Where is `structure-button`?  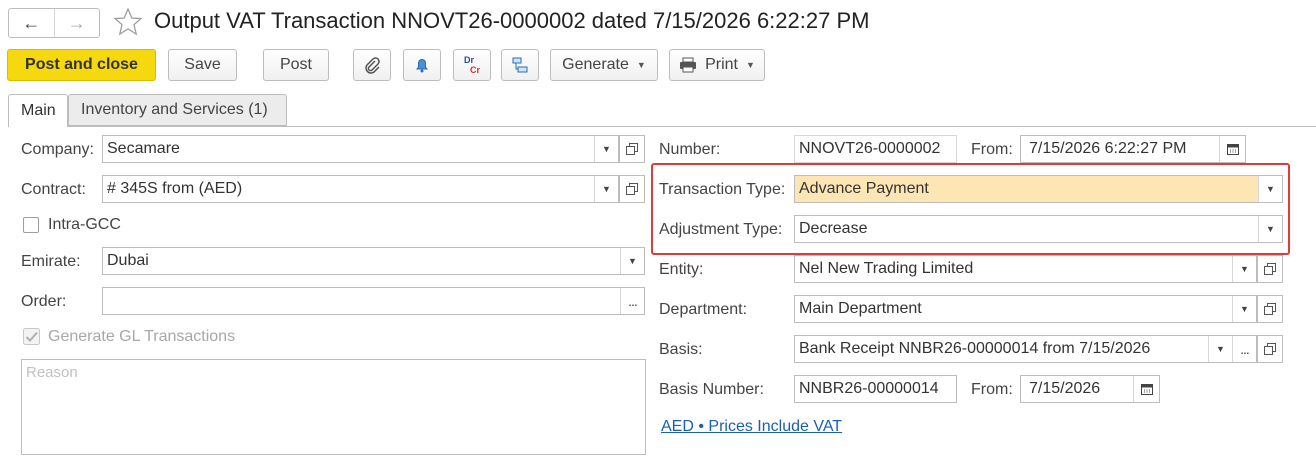
structure-button is located at coordinates (520, 65).